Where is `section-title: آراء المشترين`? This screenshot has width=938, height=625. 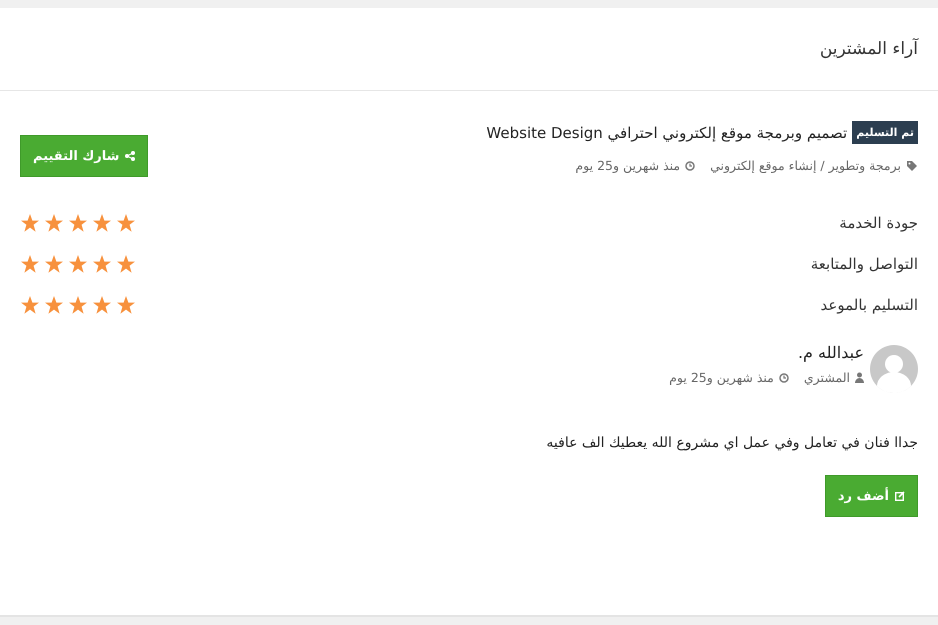 section-title: آراء المشترين is located at coordinates (869, 49).